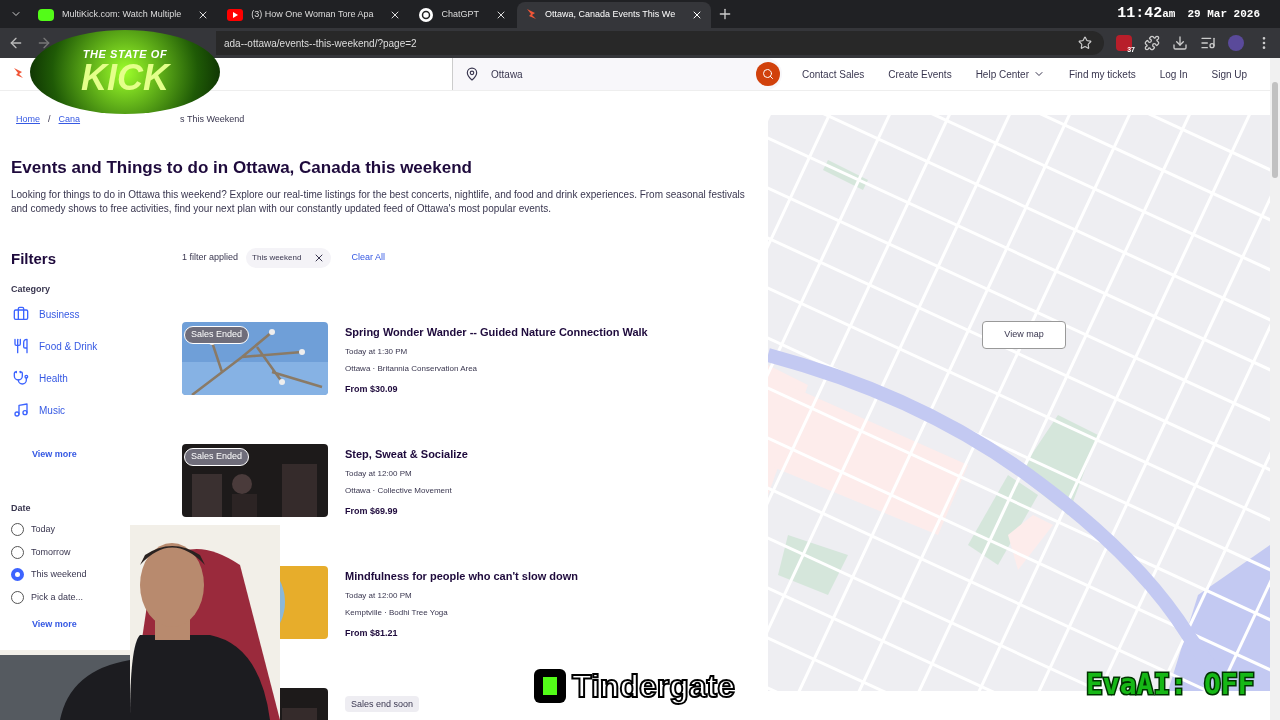 The width and height of the screenshot is (1280, 720). What do you see at coordinates (21, 508) in the screenshot?
I see `date-label: Date` at bounding box center [21, 508].